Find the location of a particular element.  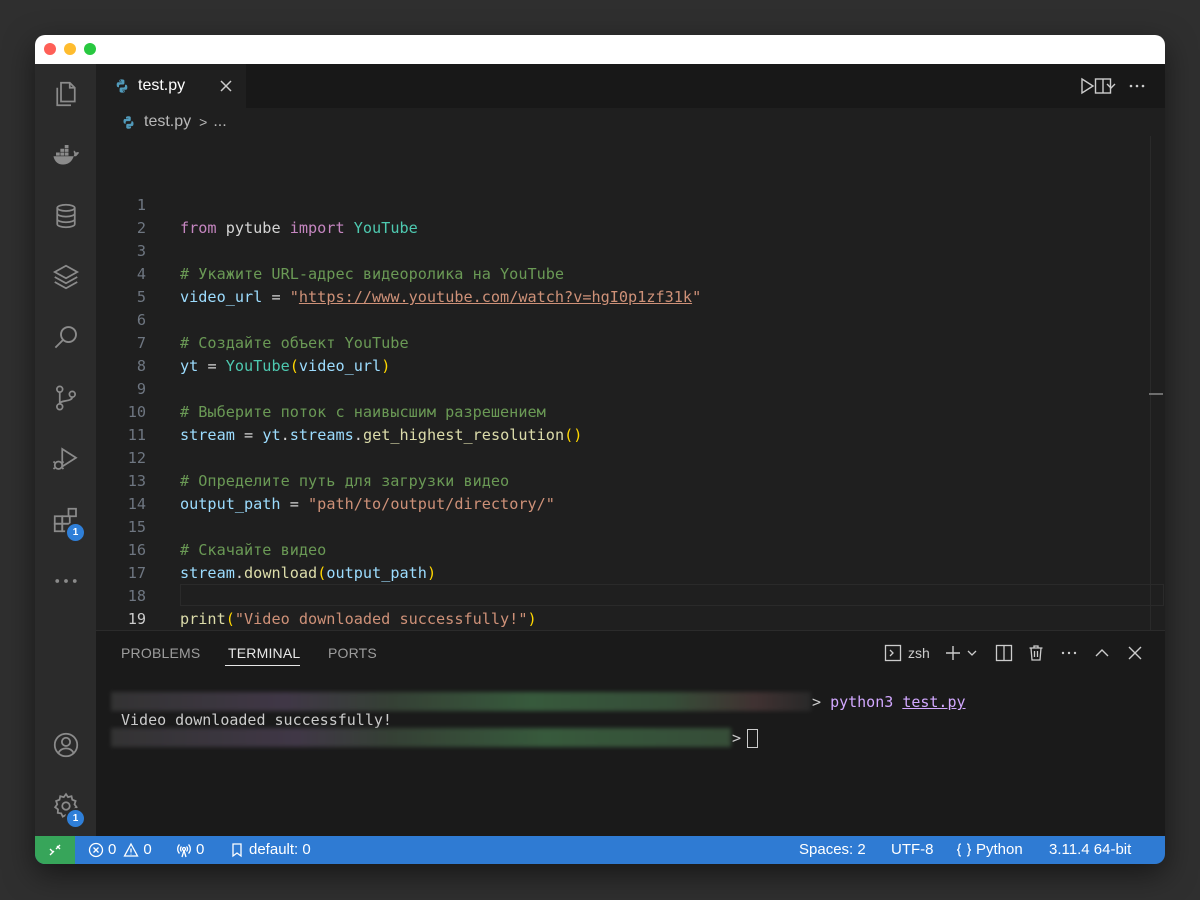

problems-status: 0 0 is located at coordinates (120, 850).